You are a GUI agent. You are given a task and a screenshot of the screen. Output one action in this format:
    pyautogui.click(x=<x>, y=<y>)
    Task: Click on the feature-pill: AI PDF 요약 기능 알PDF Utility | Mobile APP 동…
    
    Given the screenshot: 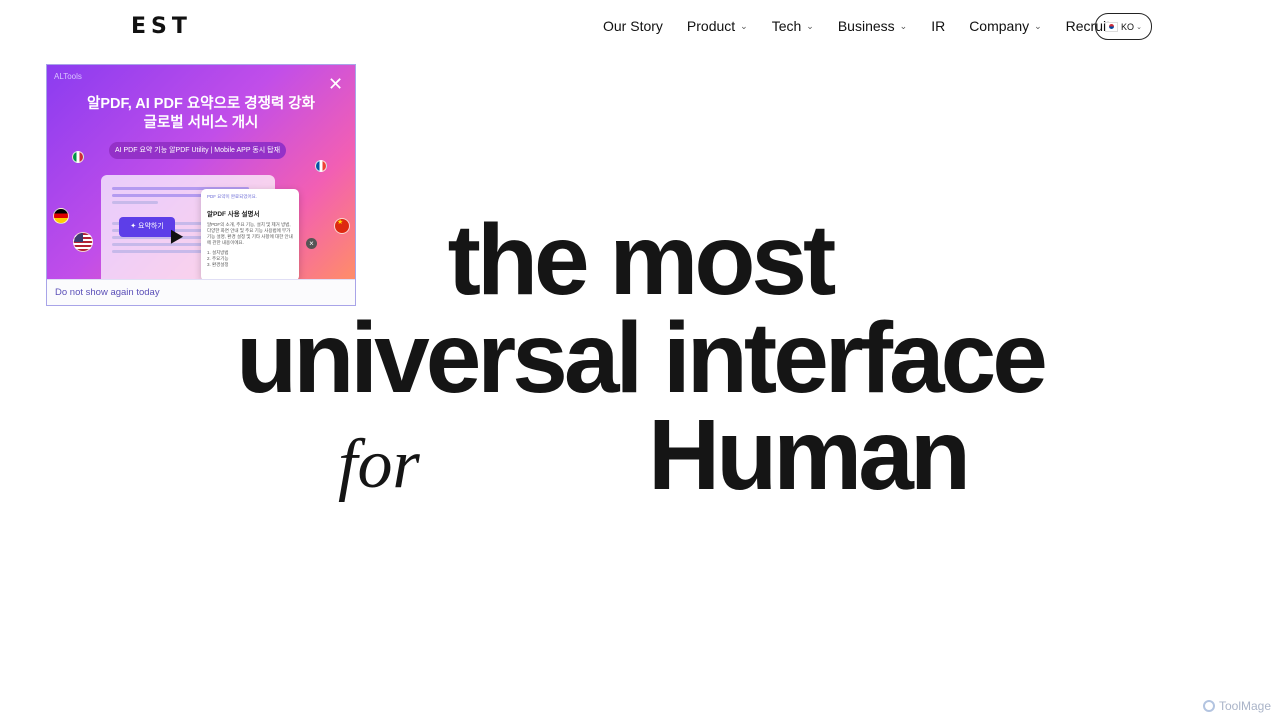 What is the action you would take?
    pyautogui.click(x=197, y=150)
    